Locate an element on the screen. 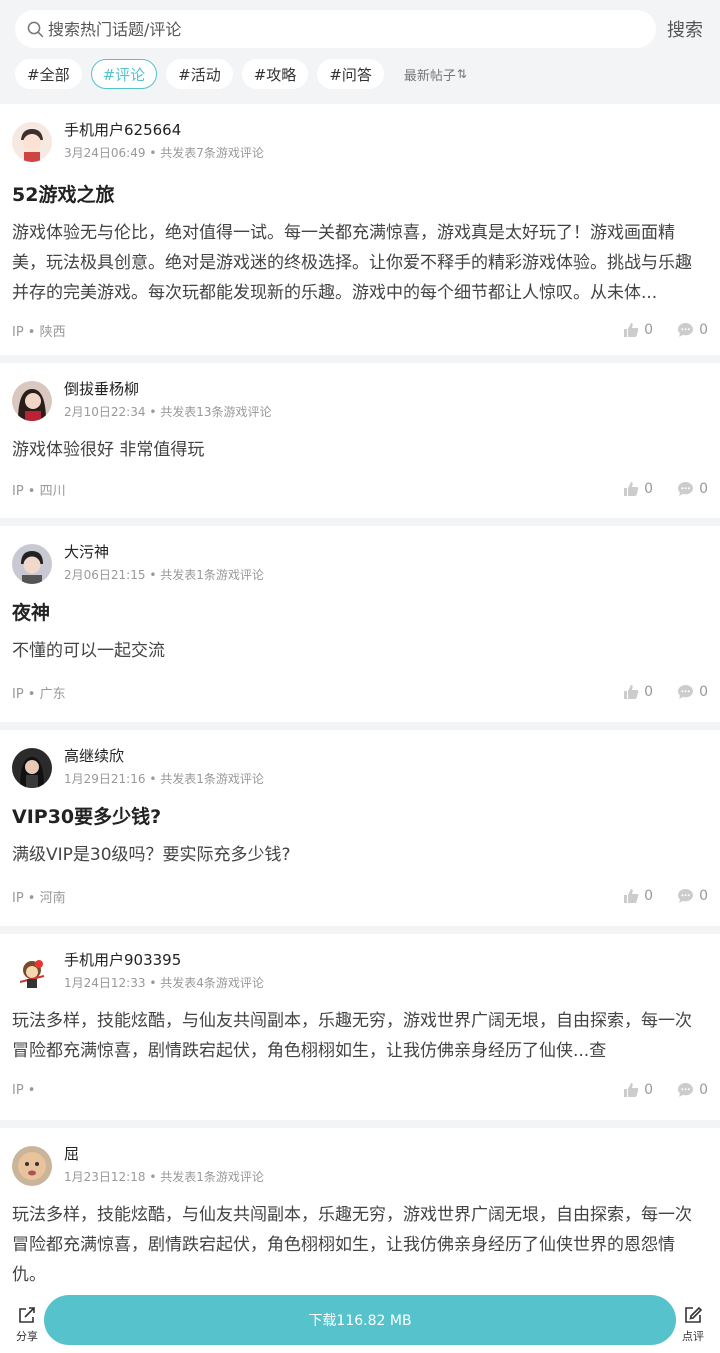 This screenshot has width=720, height=1353. post-header: 大污神 2月06日21:15 • 共发表1条游戏评论 is located at coordinates (360, 570).